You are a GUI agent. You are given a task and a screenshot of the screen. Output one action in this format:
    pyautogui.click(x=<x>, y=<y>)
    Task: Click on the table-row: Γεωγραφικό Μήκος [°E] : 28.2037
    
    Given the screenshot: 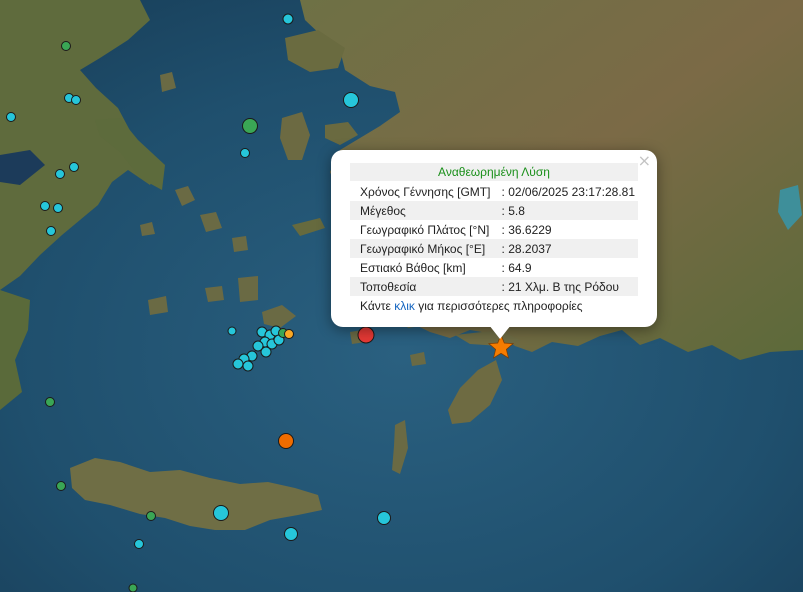 What is the action you would take?
    pyautogui.click(x=494, y=248)
    